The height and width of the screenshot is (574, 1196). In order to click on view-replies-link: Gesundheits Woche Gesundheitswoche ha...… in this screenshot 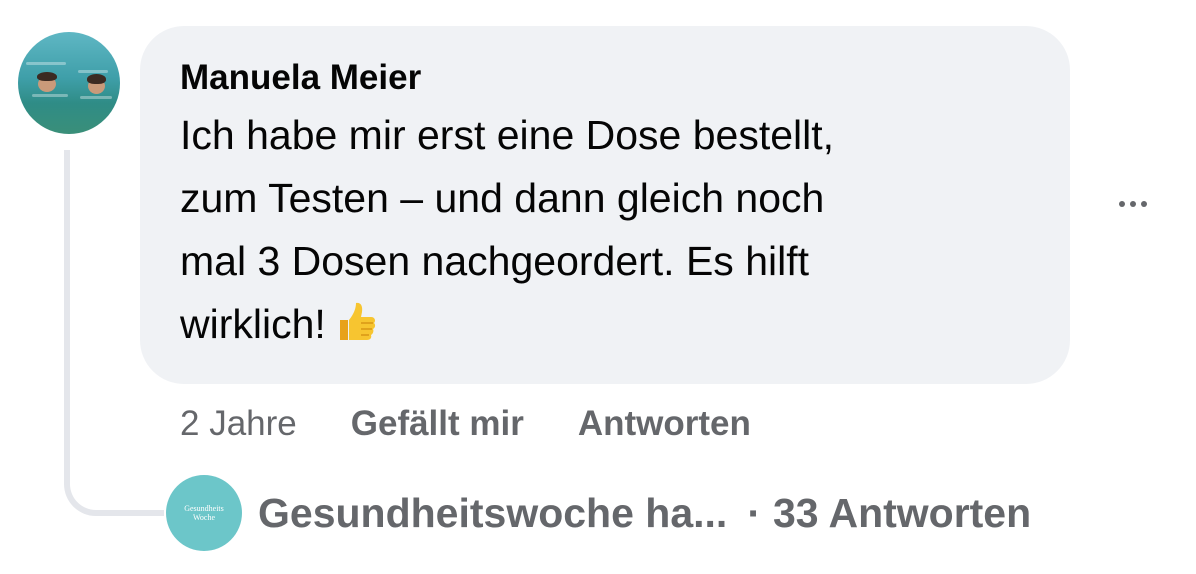, I will do `click(598, 513)`.